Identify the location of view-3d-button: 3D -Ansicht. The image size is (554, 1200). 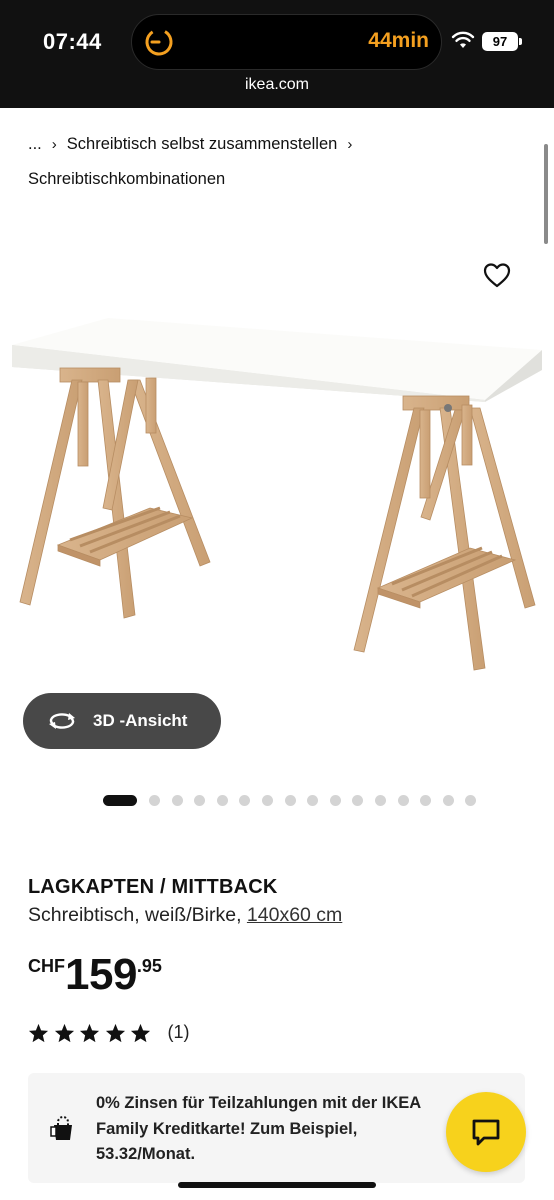
(122, 721).